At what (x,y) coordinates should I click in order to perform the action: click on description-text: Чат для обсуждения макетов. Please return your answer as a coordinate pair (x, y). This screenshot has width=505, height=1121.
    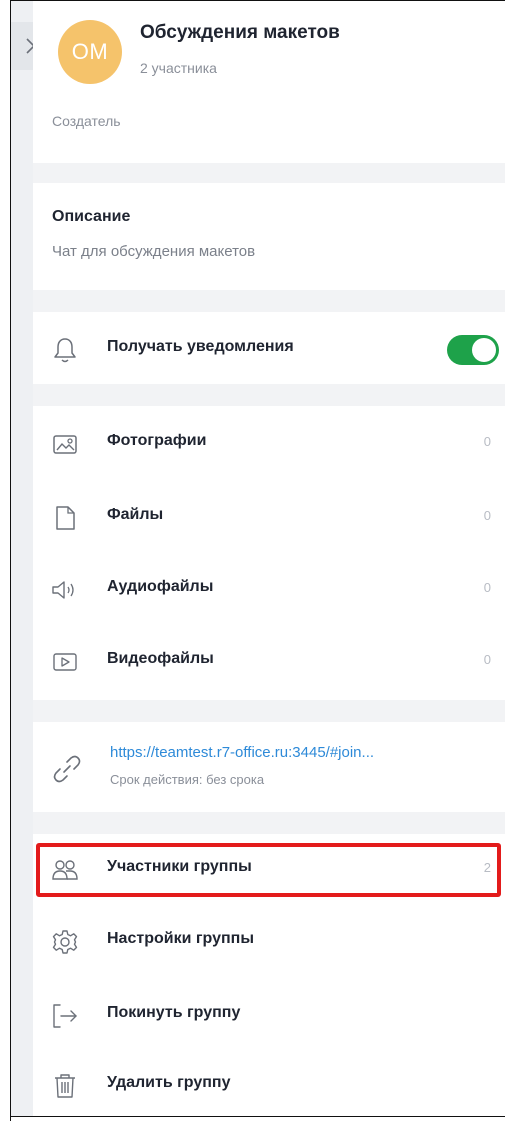
    Looking at the image, I should click on (154, 251).